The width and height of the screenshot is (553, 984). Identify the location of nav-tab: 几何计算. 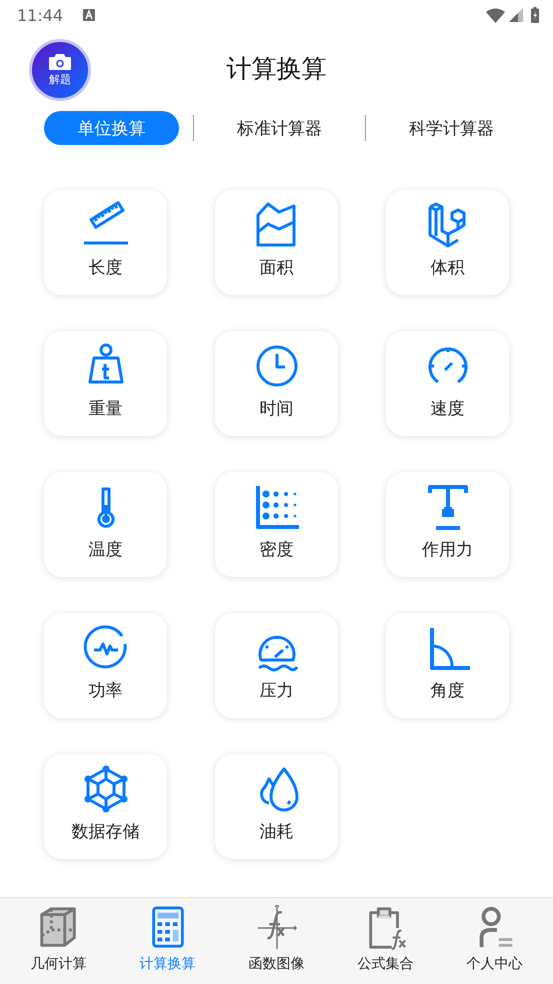
(58, 941).